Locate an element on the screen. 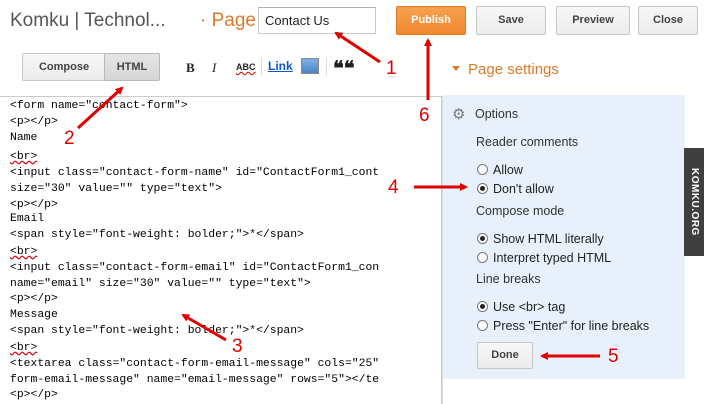 This screenshot has width=704, height=404. annotation-number-1: 1 is located at coordinates (391, 68).